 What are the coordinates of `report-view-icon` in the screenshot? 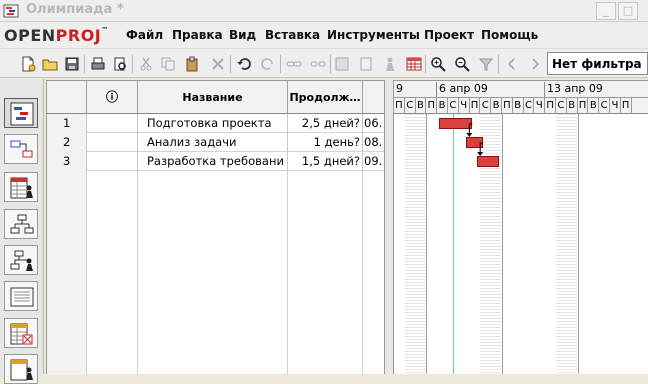 It's located at (22, 297).